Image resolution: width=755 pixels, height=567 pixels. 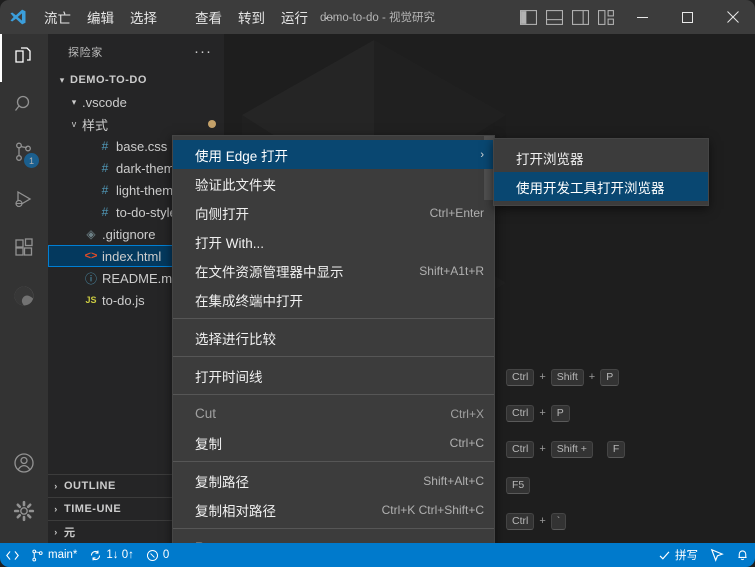 I want to click on menu-file: 流亡, so click(x=57, y=17).